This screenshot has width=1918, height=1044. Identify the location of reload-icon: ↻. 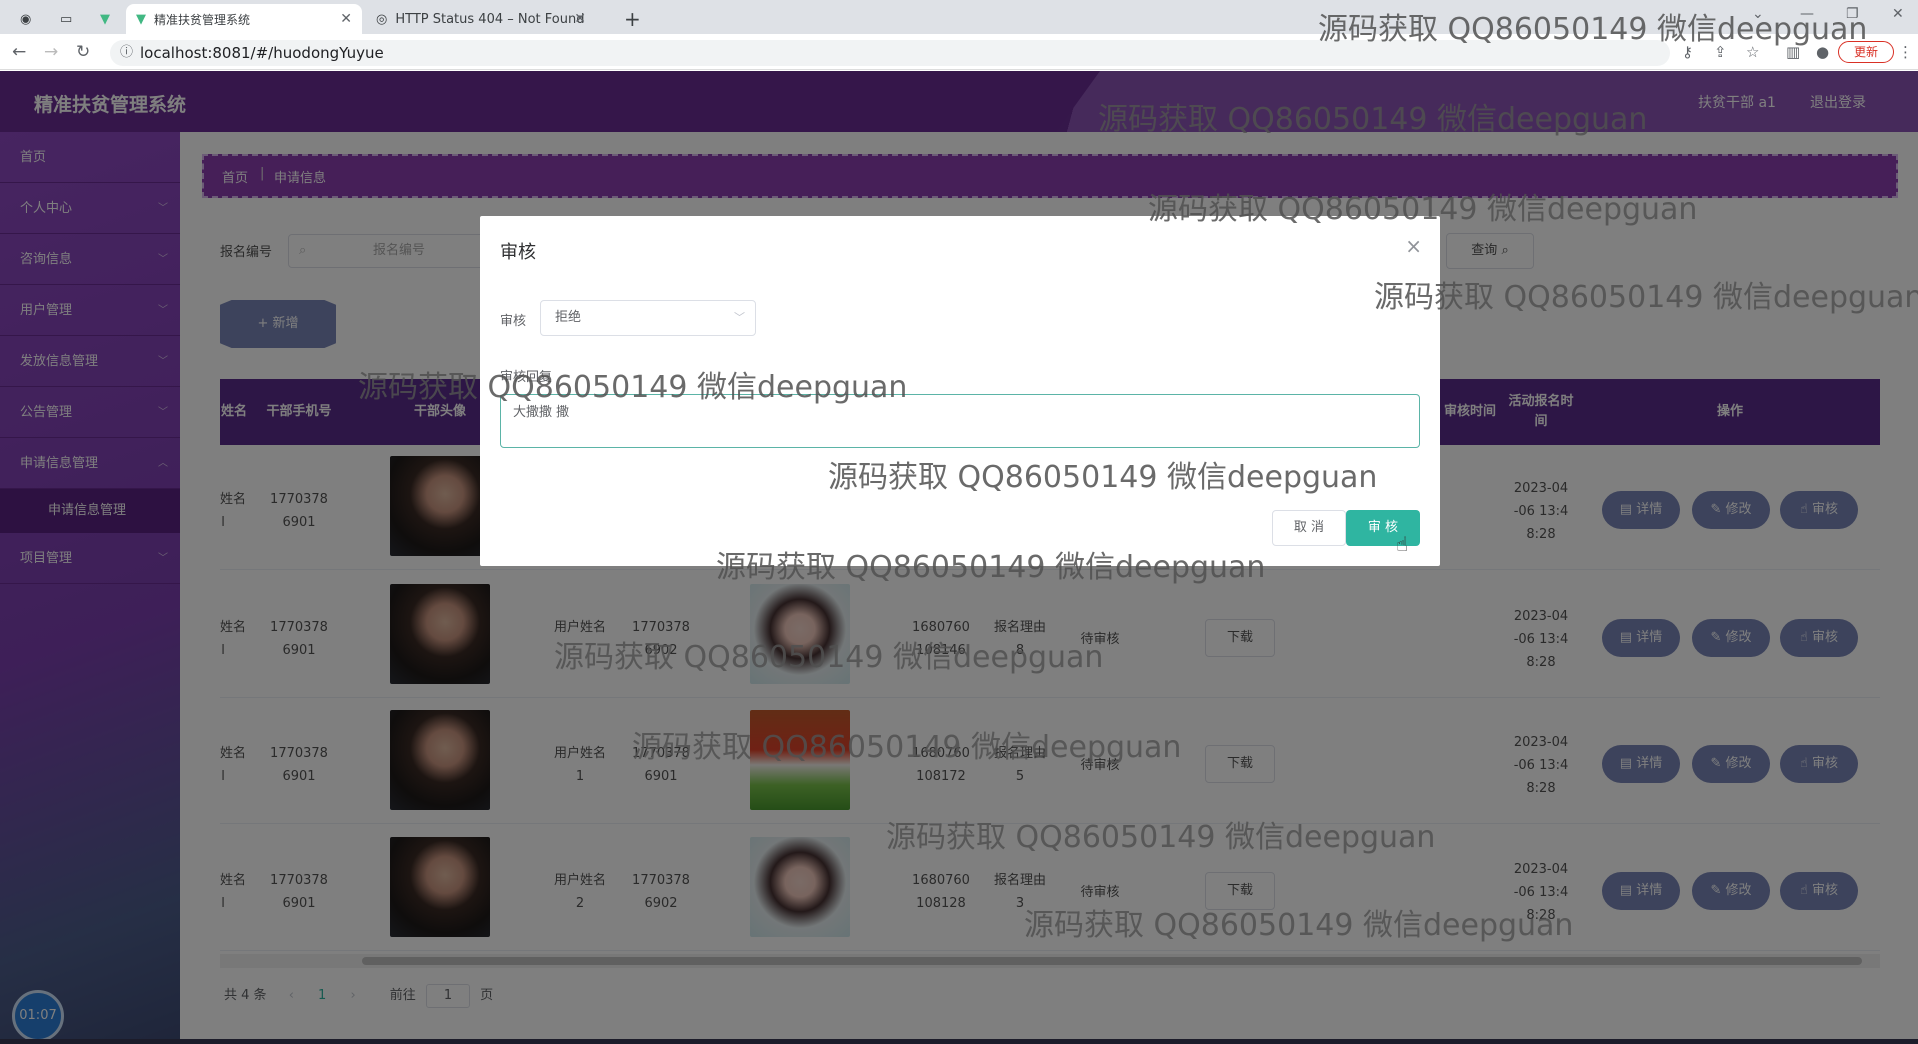
(83, 52).